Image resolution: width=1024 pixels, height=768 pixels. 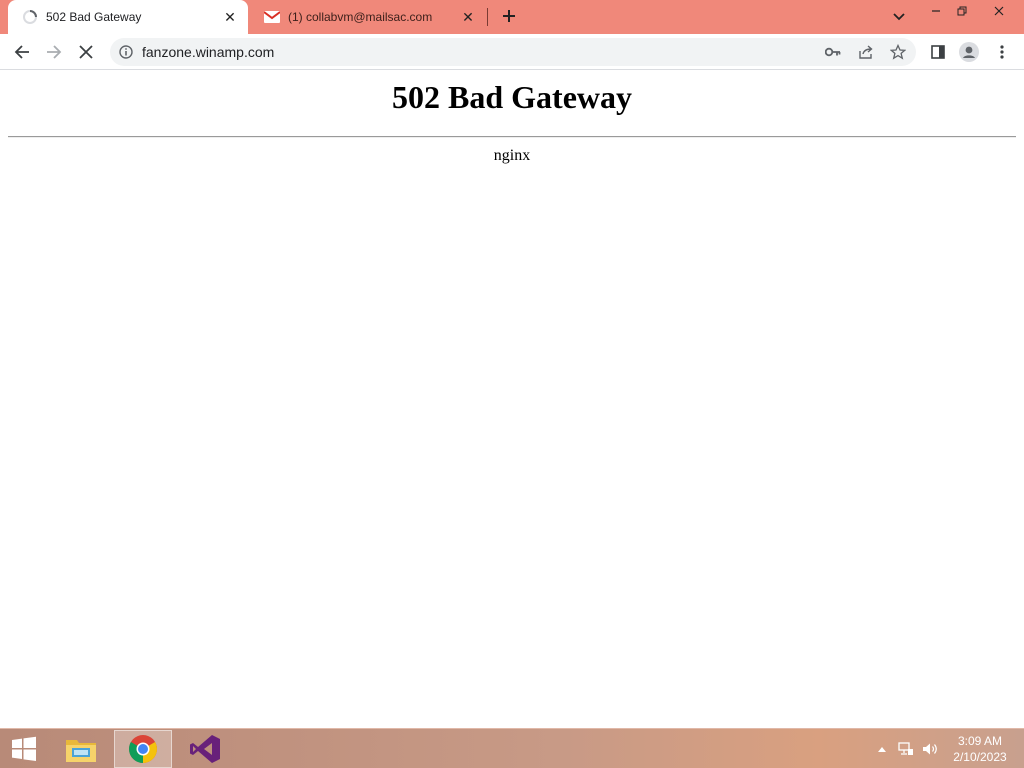 I want to click on side-panel-button, so click(x=938, y=52).